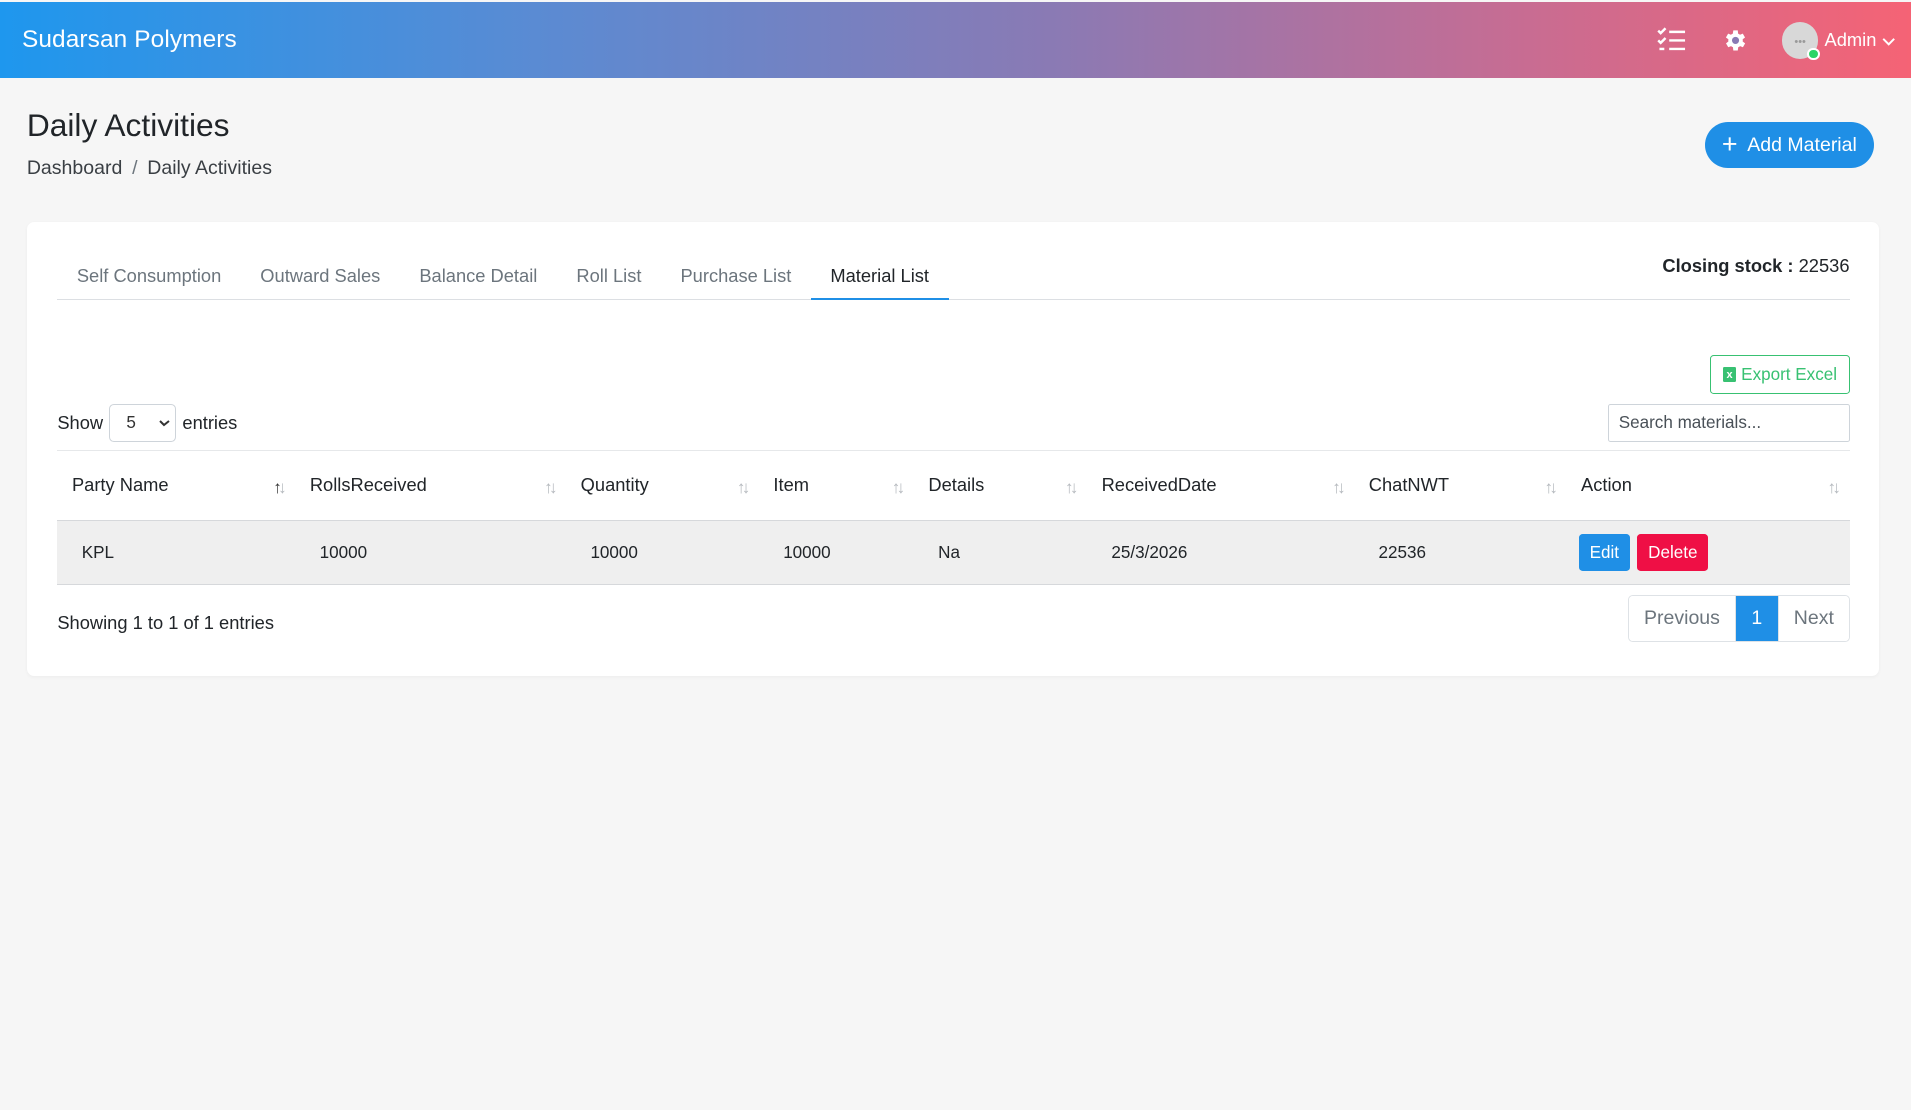  I want to click on col-received-date: ReceivedDate ↑↓, so click(1220, 486).